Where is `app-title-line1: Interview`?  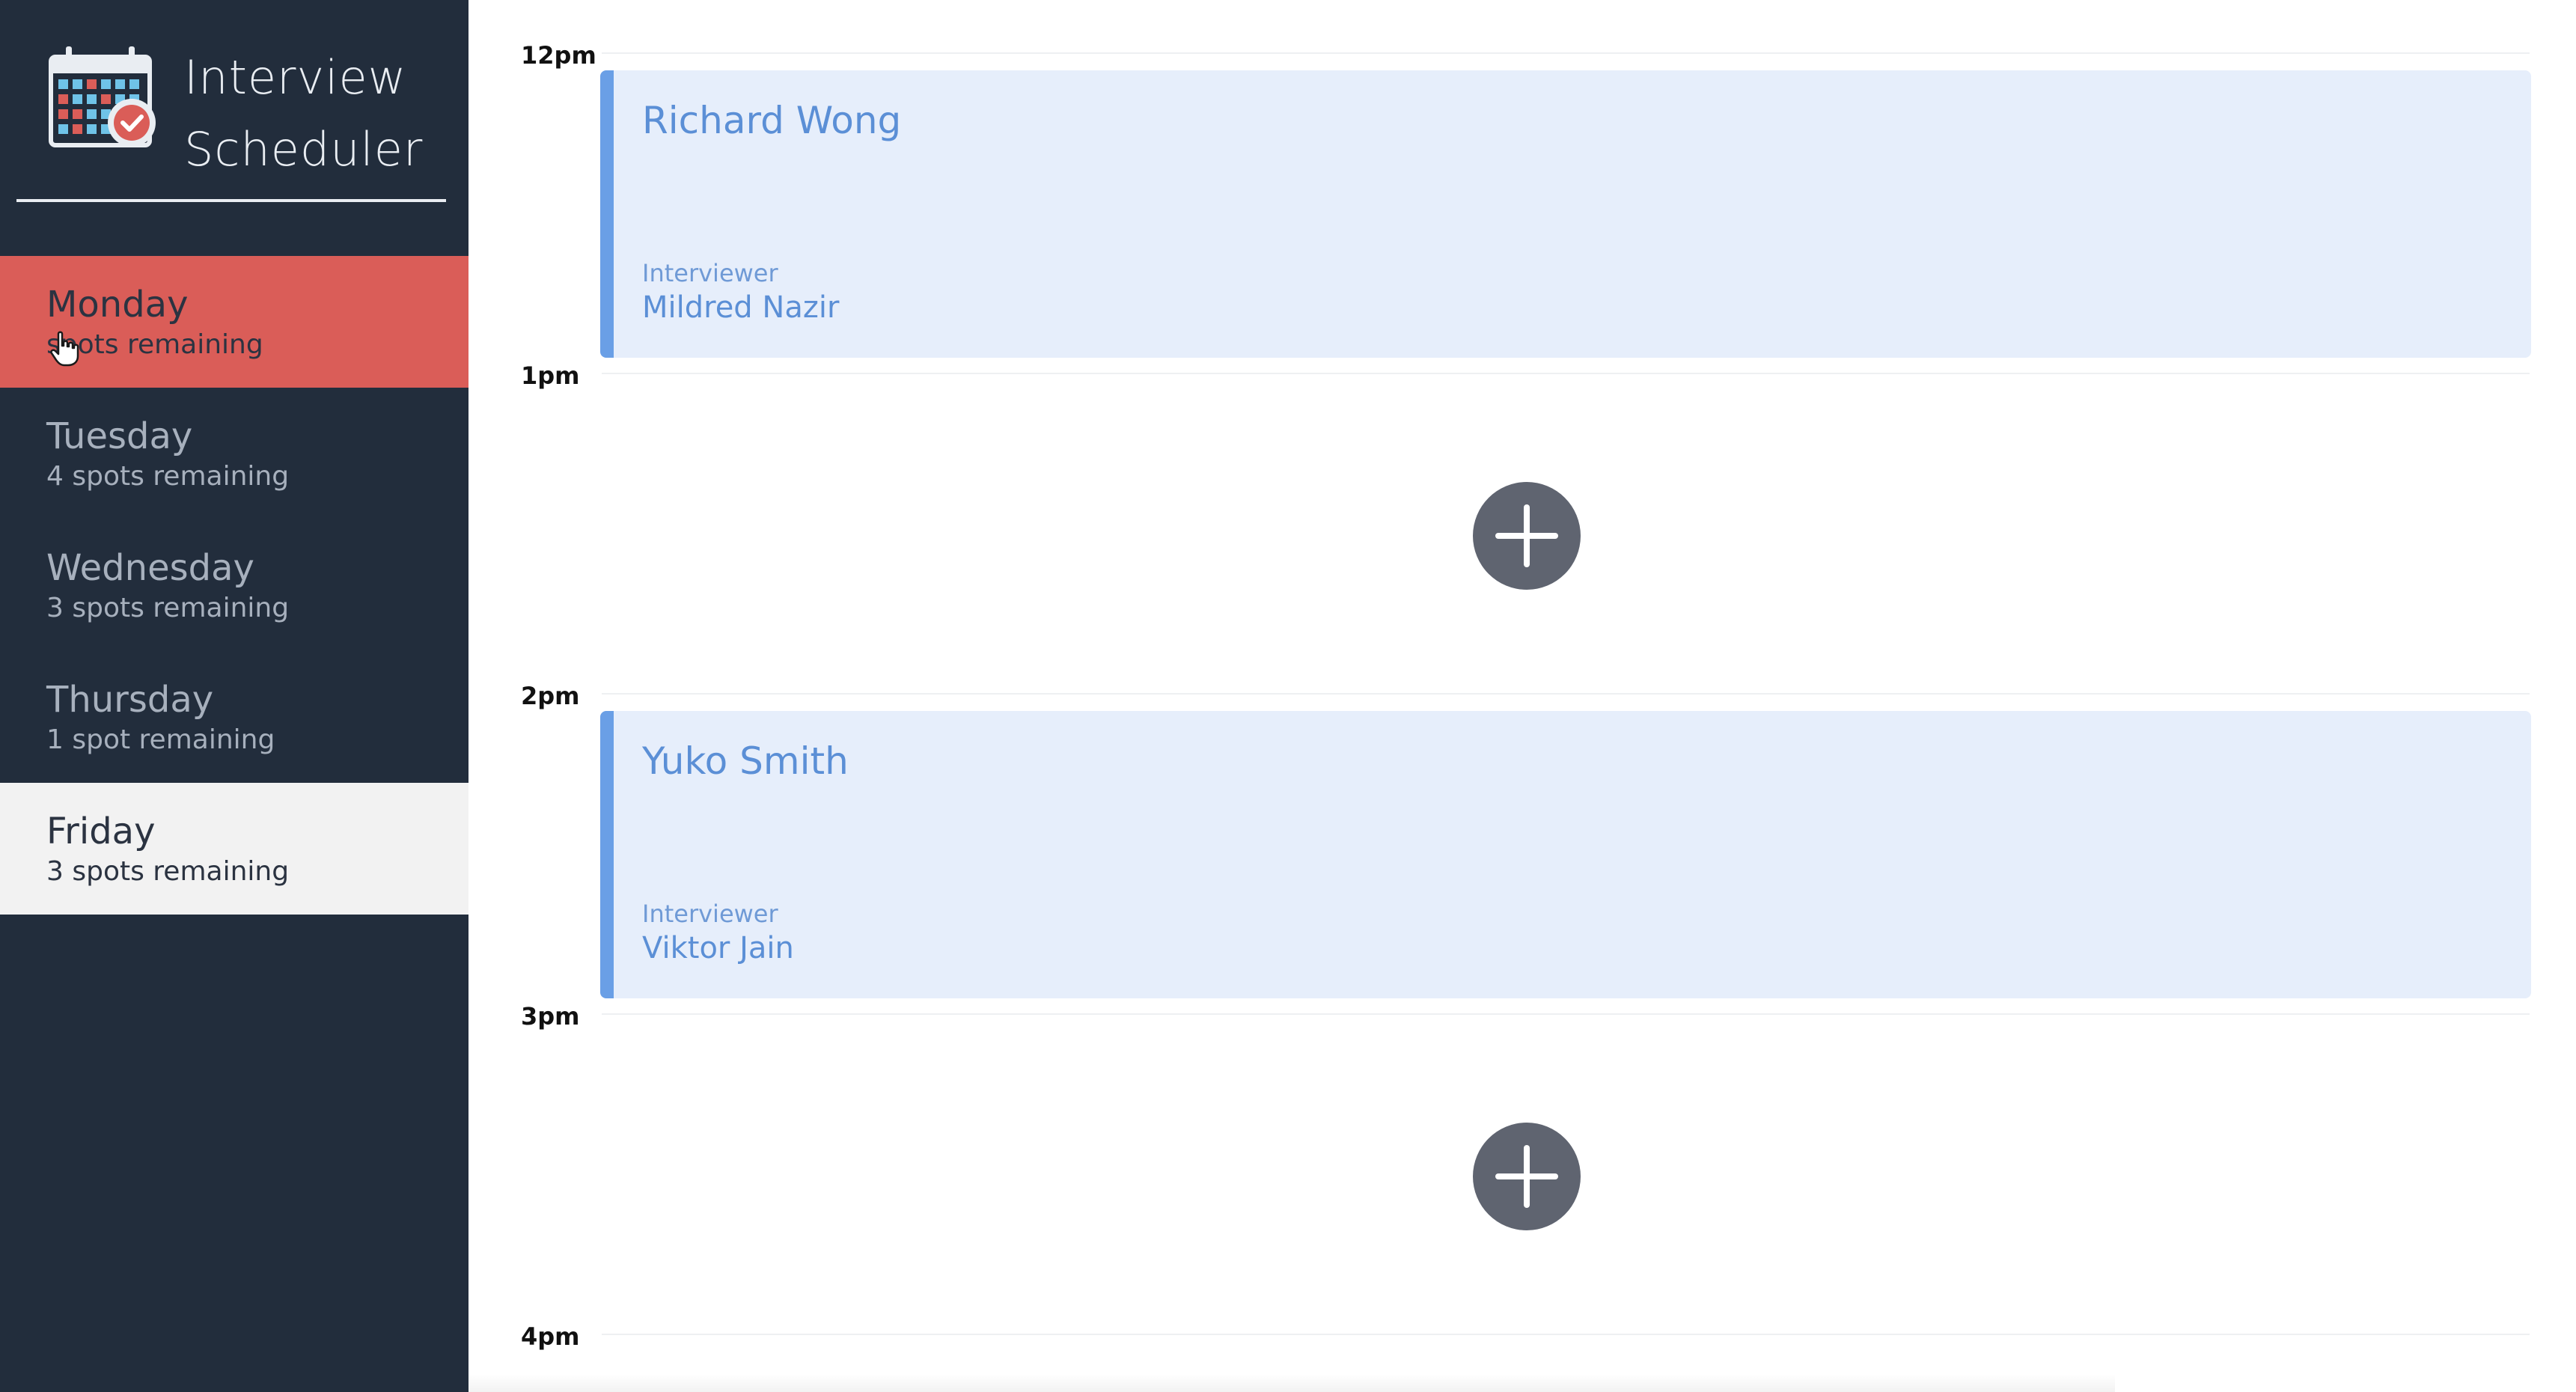
app-title-line1: Interview is located at coordinates (295, 77).